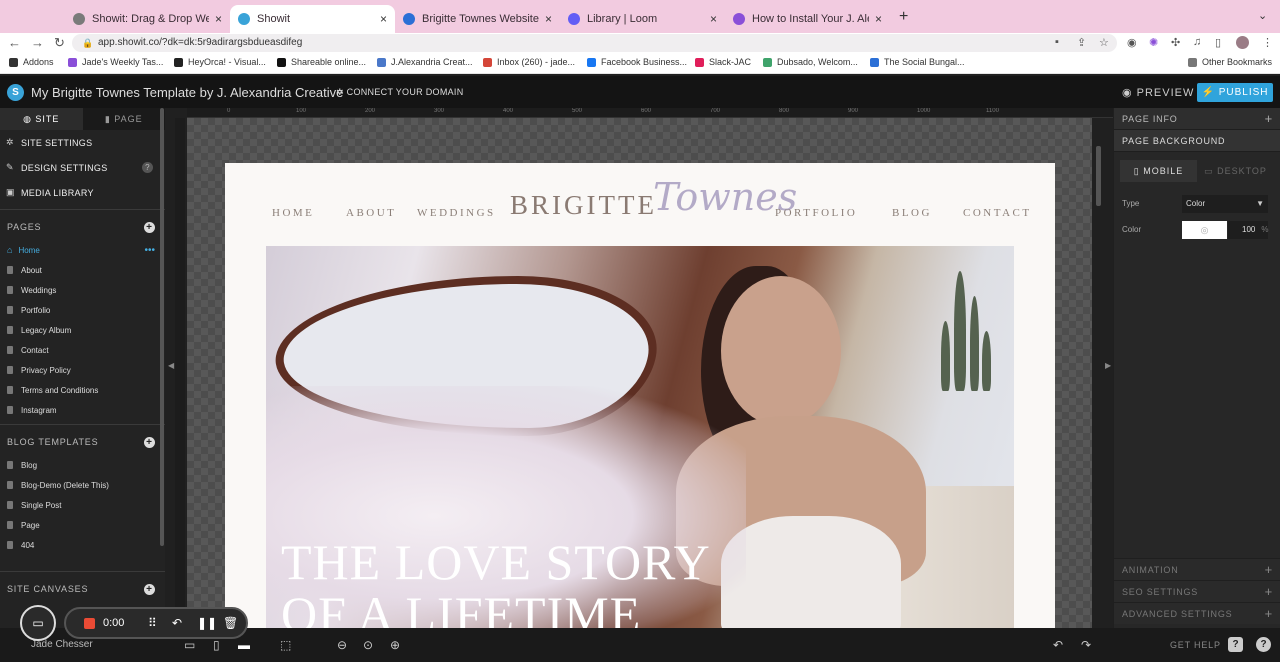 The height and width of the screenshot is (662, 1280). What do you see at coordinates (1098, 176) in the screenshot?
I see `canvas-scrollbar` at bounding box center [1098, 176].